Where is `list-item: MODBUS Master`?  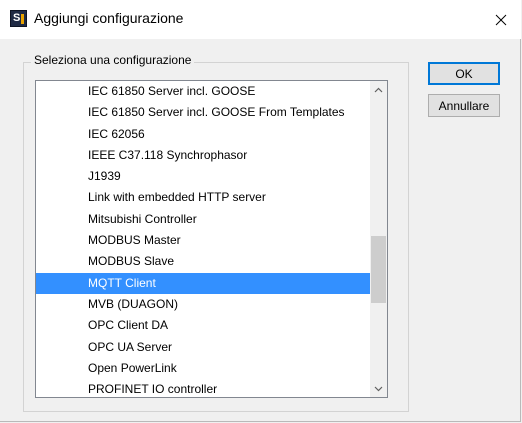 list-item: MODBUS Master is located at coordinates (203, 240).